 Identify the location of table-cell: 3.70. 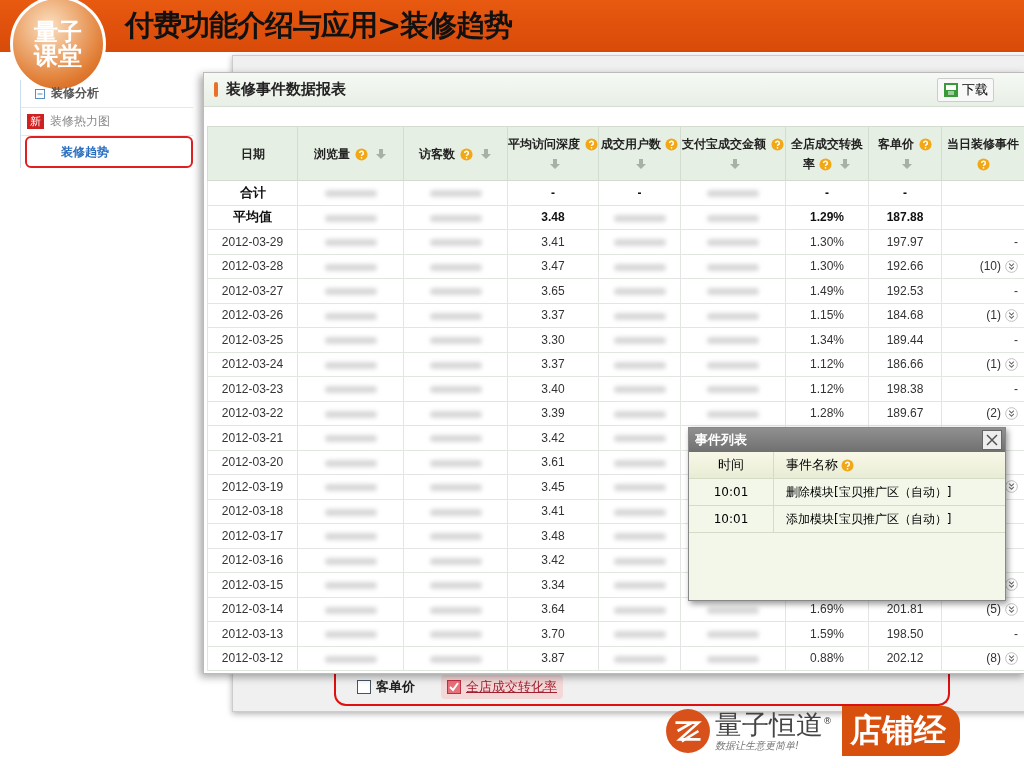
(553, 633).